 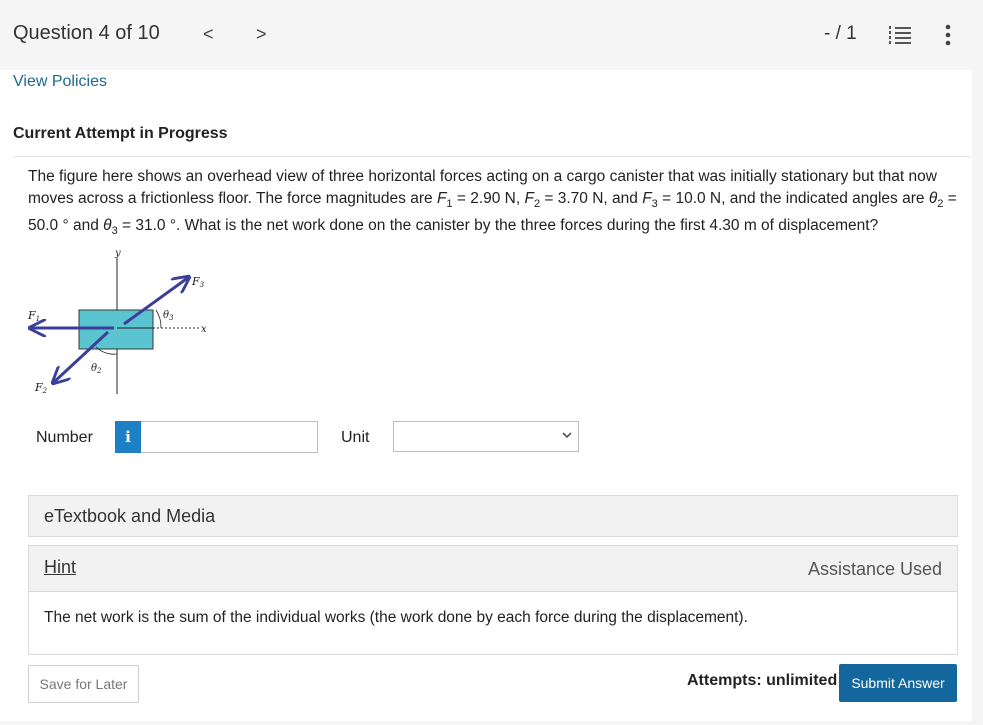 What do you see at coordinates (948, 35) in the screenshot?
I see `more-options-icon` at bounding box center [948, 35].